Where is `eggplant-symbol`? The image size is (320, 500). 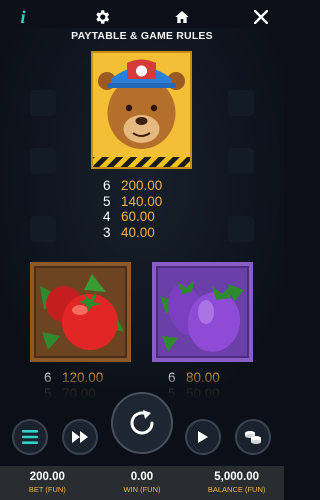 eggplant-symbol is located at coordinates (202, 312).